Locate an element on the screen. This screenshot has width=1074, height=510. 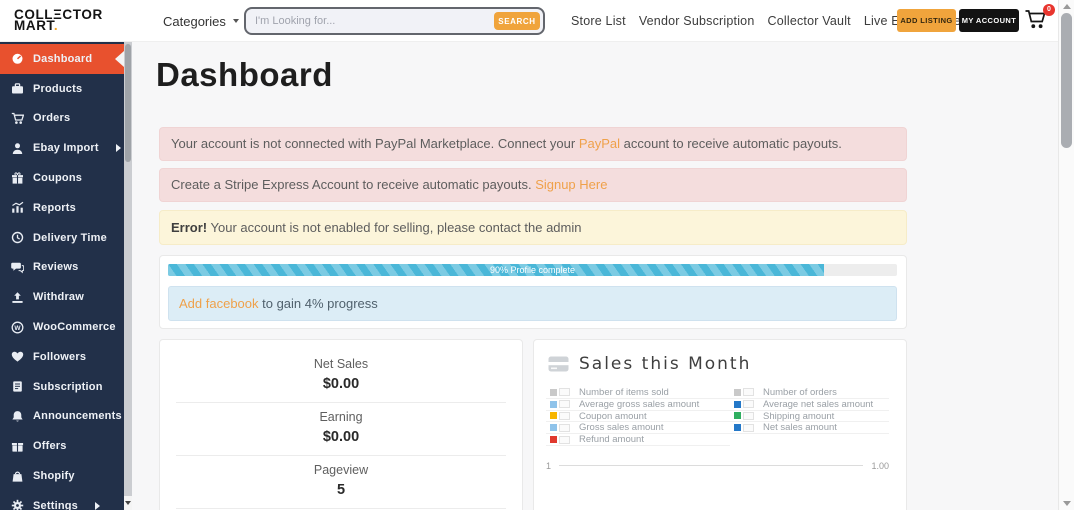
cart-count-badge: 0 is located at coordinates (1049, 10).